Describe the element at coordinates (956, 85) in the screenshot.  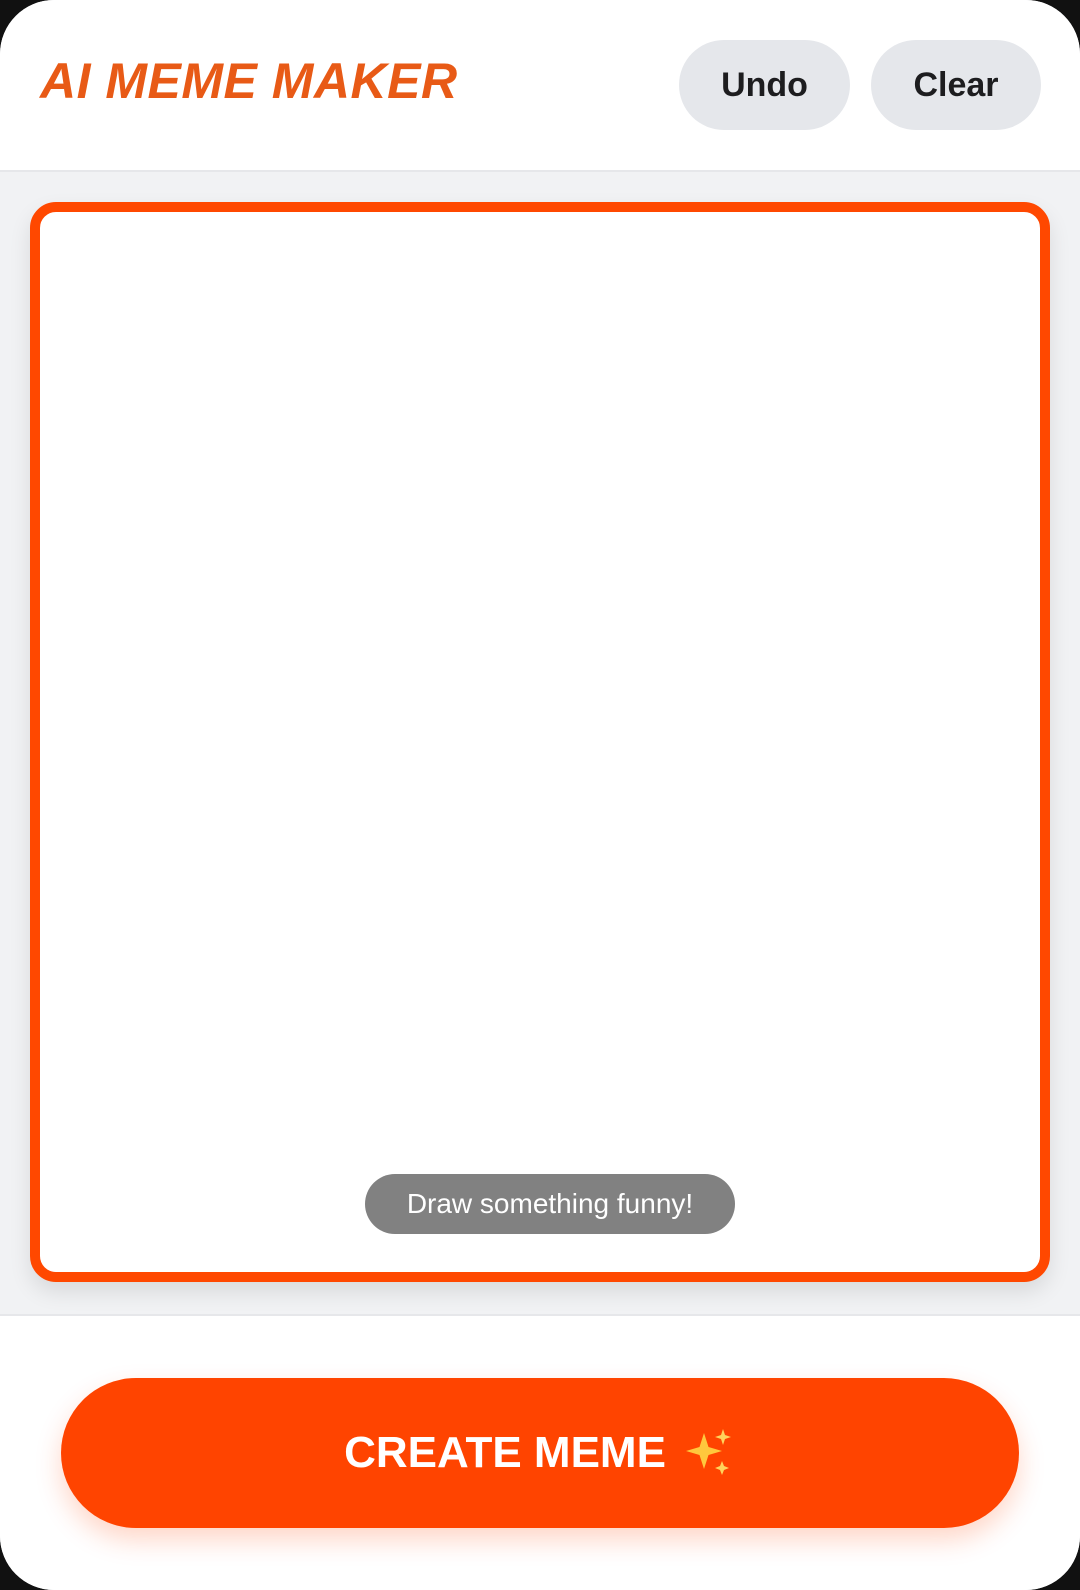
I see `clear-button: Clear` at that location.